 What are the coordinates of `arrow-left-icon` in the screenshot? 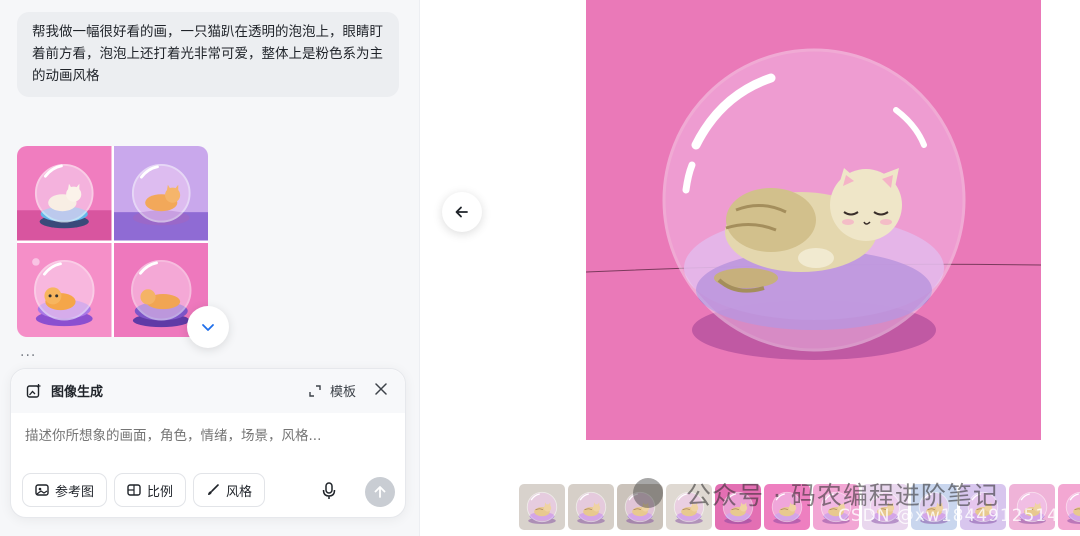 It's located at (461, 212).